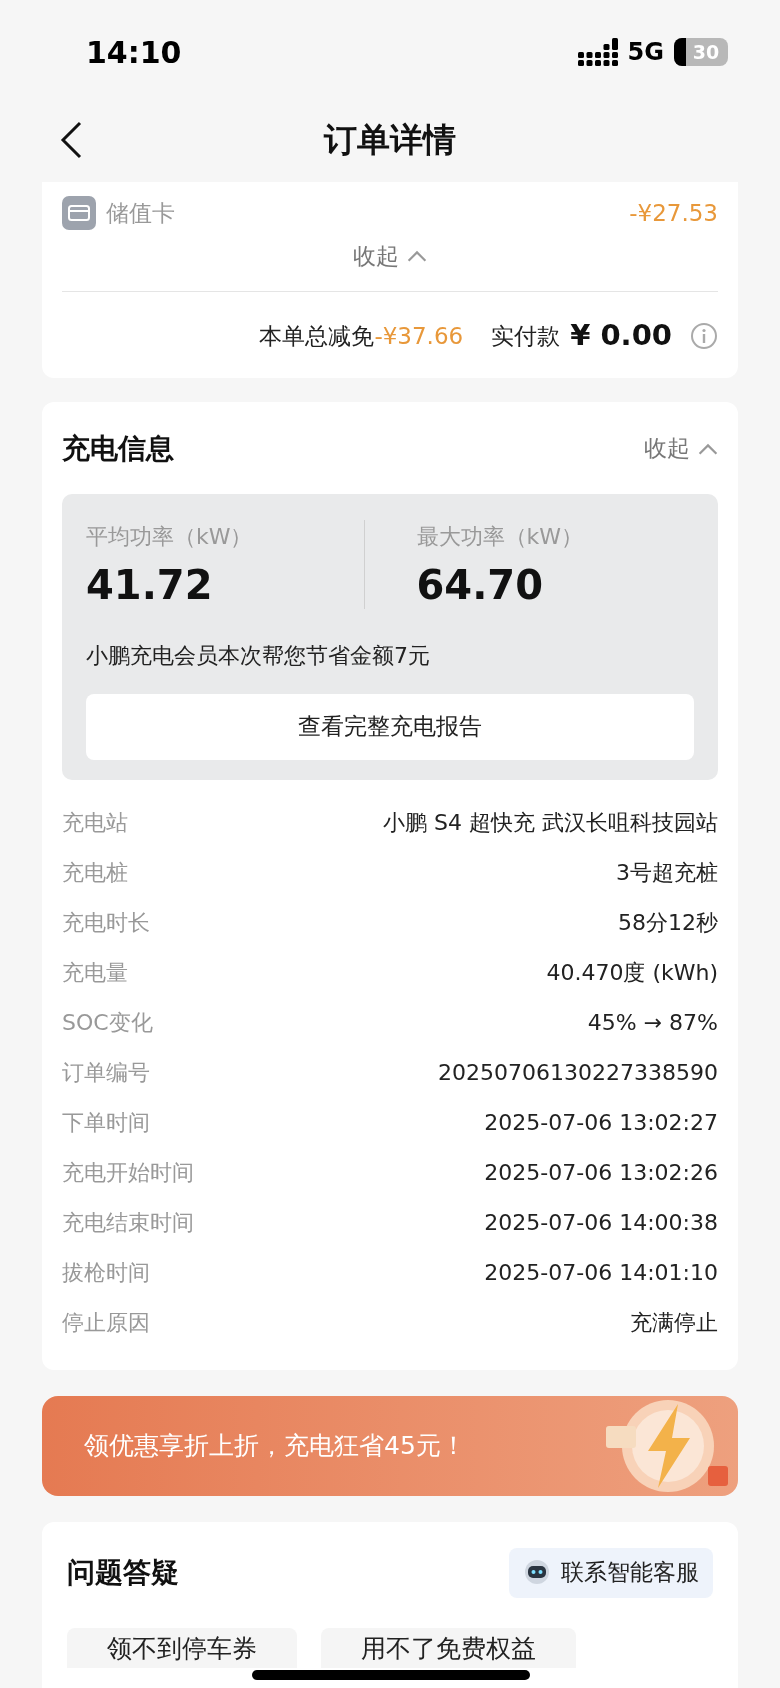 The width and height of the screenshot is (780, 1688). I want to click on row-label: 充电站, so click(95, 823).